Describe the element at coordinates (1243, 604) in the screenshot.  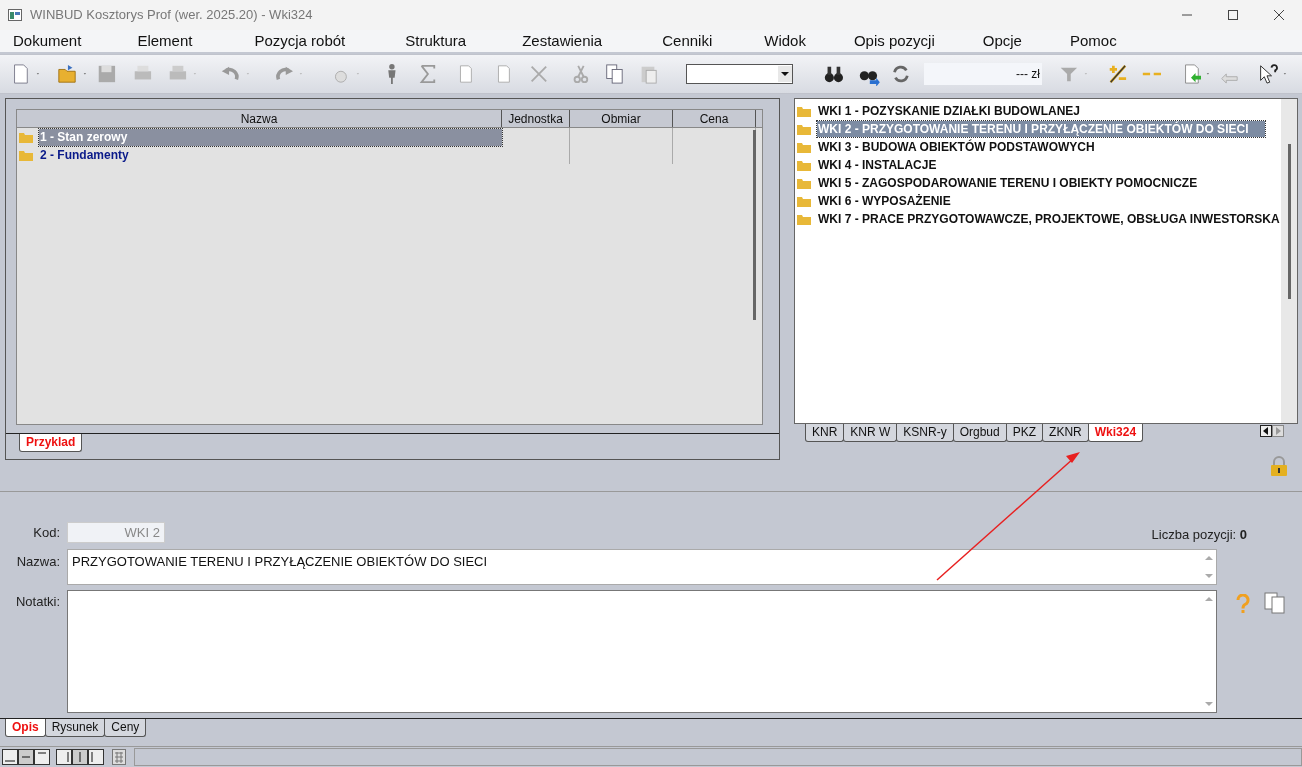
I see `help-icon` at that location.